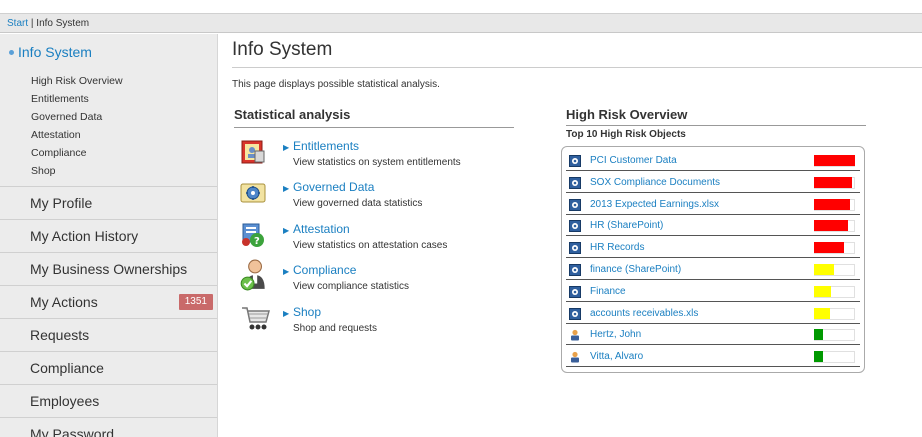  Describe the element at coordinates (370, 245) in the screenshot. I see `attestation-description: View statistics on attestation cases` at that location.